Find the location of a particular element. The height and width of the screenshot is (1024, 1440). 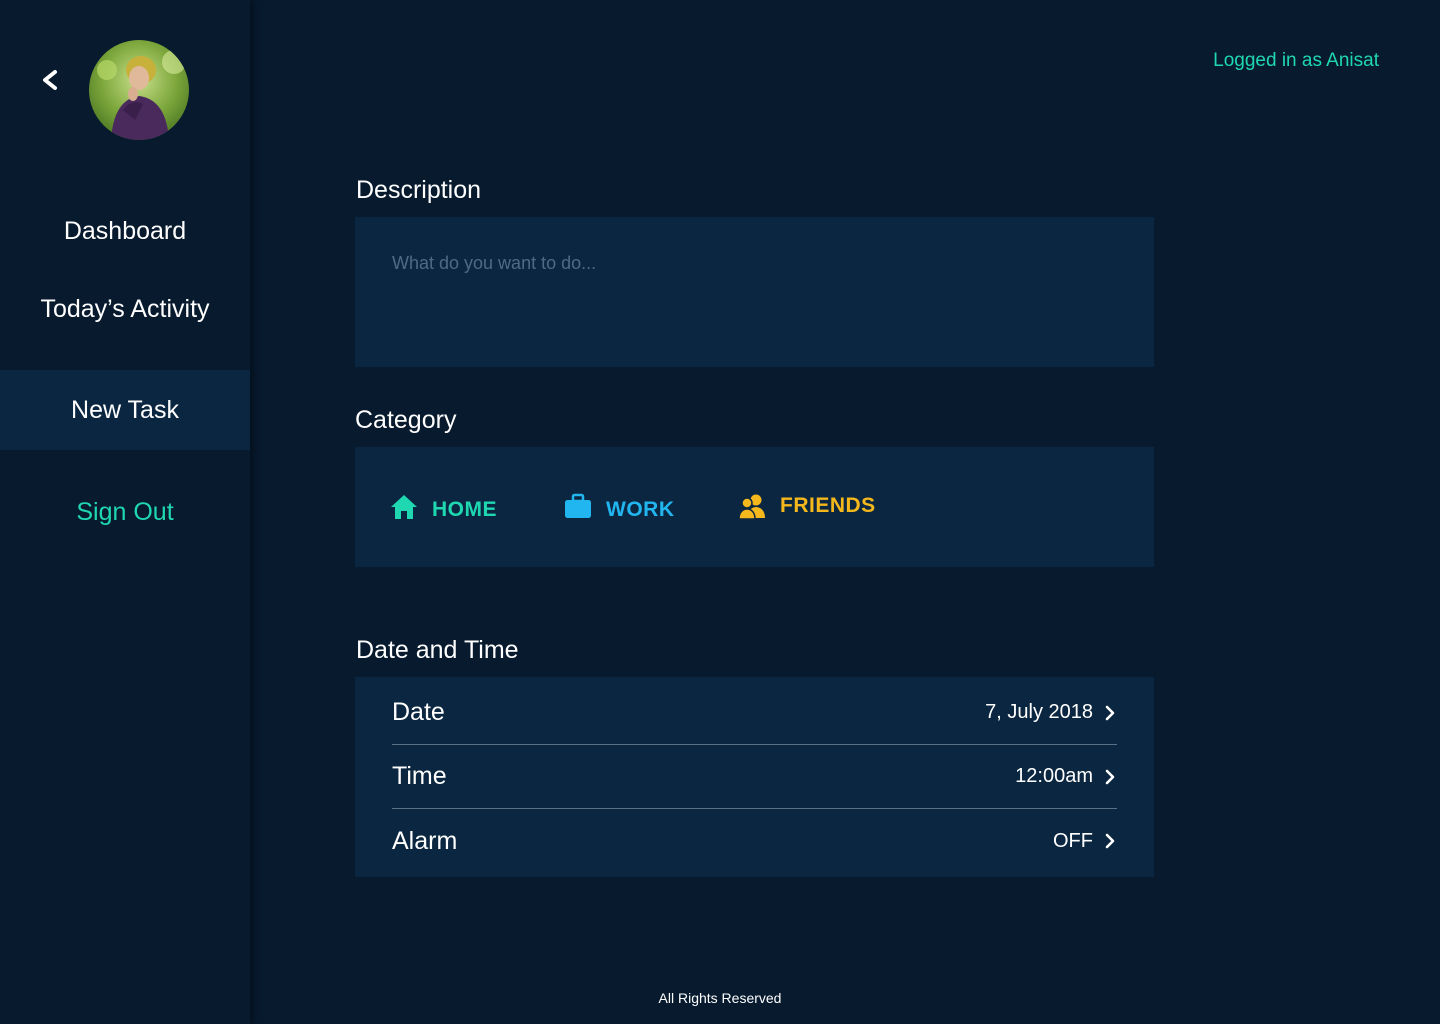

alarm-row: Alarm OFF is located at coordinates (754, 841).